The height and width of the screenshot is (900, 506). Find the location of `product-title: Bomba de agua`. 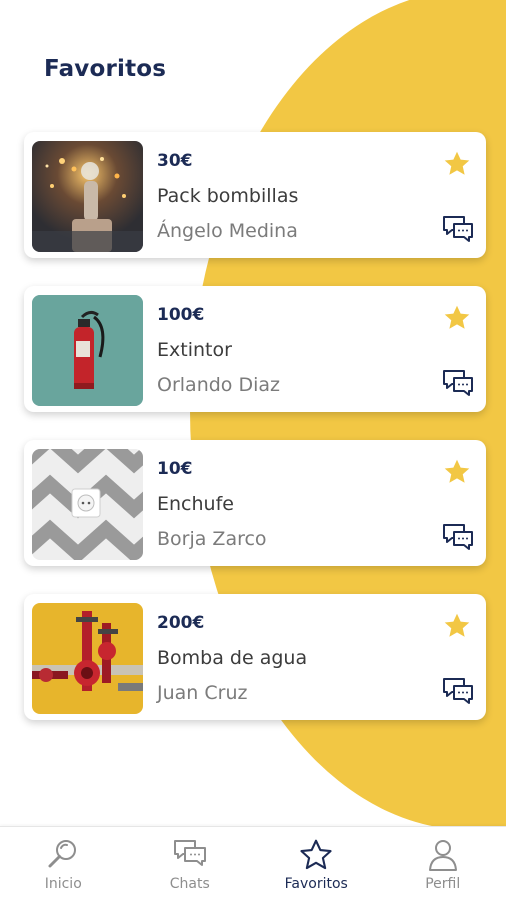

product-title: Bomba de agua is located at coordinates (232, 658).